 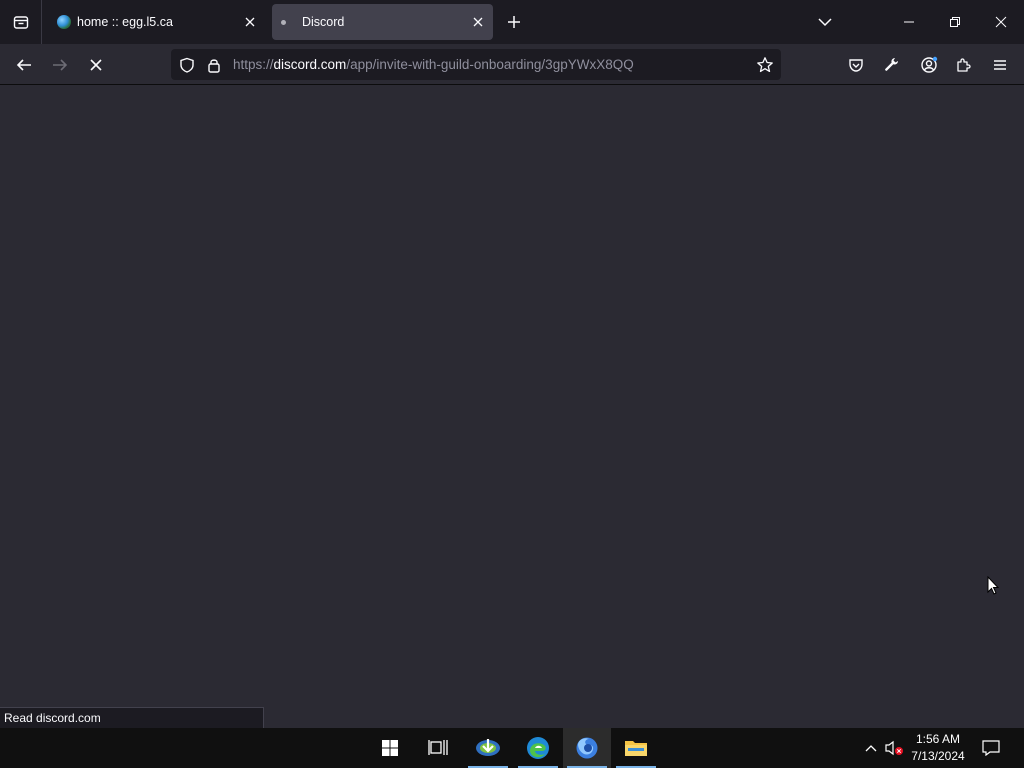 I want to click on start-button, so click(x=390, y=748).